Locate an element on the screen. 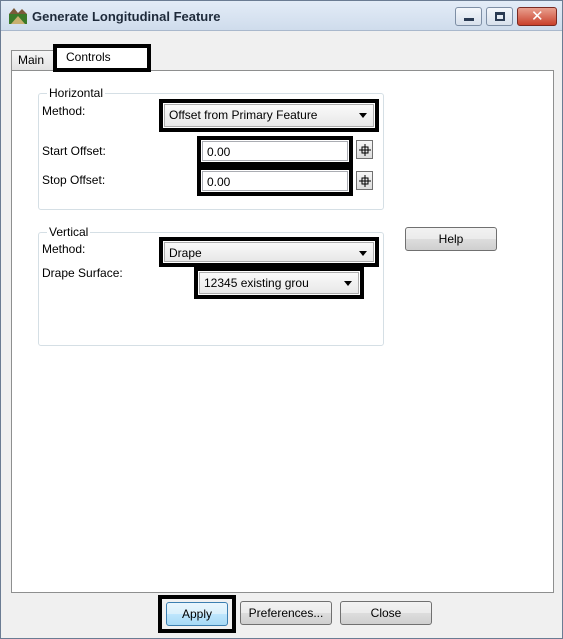  close-button: Close is located at coordinates (386, 613).